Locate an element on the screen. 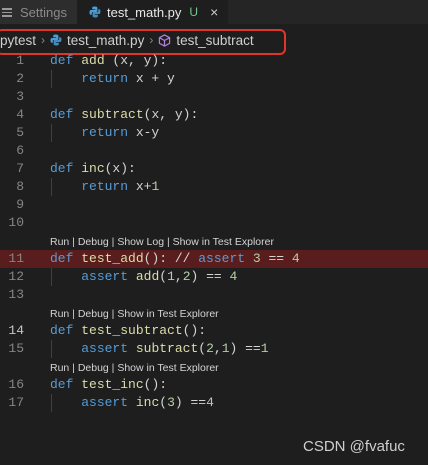 The width and height of the screenshot is (428, 465). code-text: def test_add(): // assert 3 == 4 is located at coordinates (175, 259).